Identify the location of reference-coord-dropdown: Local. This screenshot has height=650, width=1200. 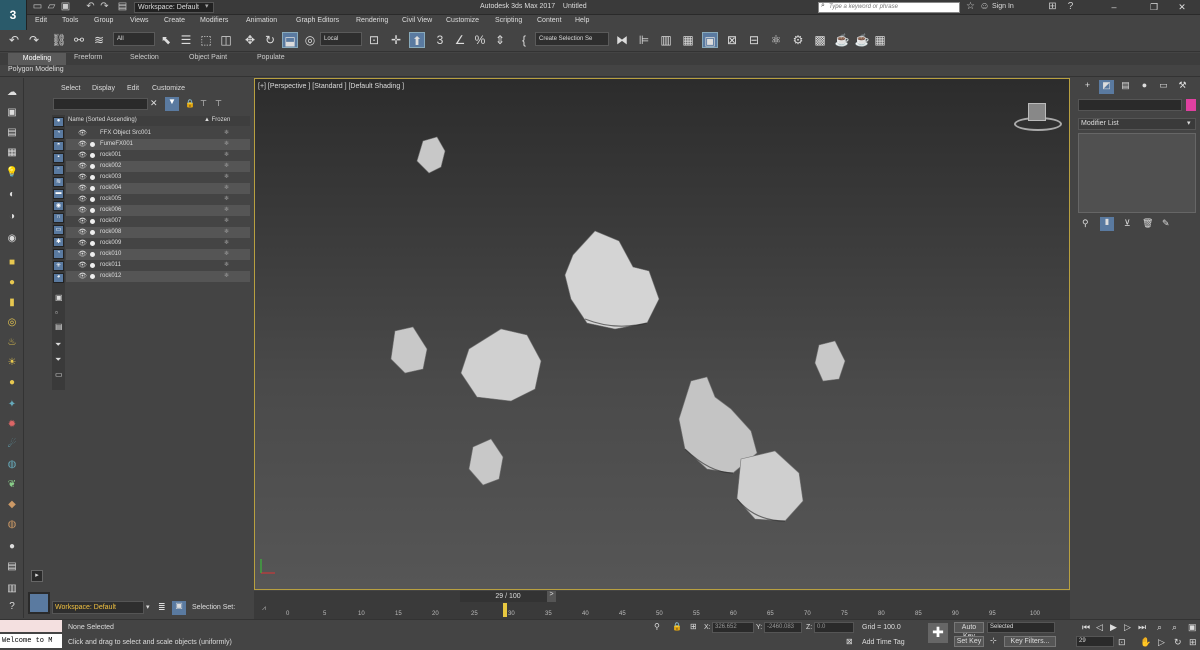
(341, 39).